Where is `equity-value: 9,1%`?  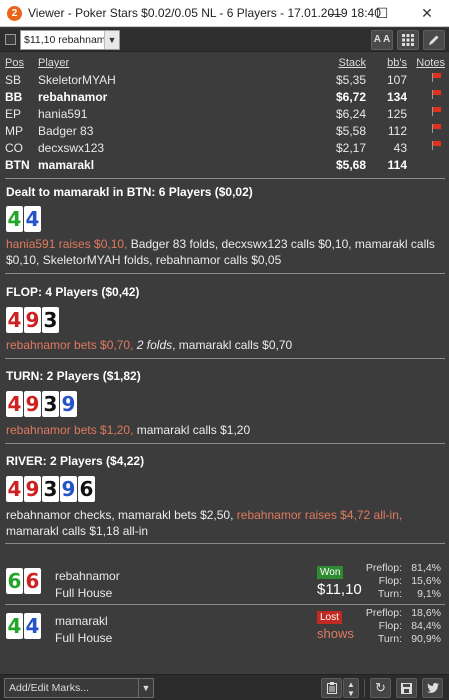 equity-value: 9,1% is located at coordinates (429, 594).